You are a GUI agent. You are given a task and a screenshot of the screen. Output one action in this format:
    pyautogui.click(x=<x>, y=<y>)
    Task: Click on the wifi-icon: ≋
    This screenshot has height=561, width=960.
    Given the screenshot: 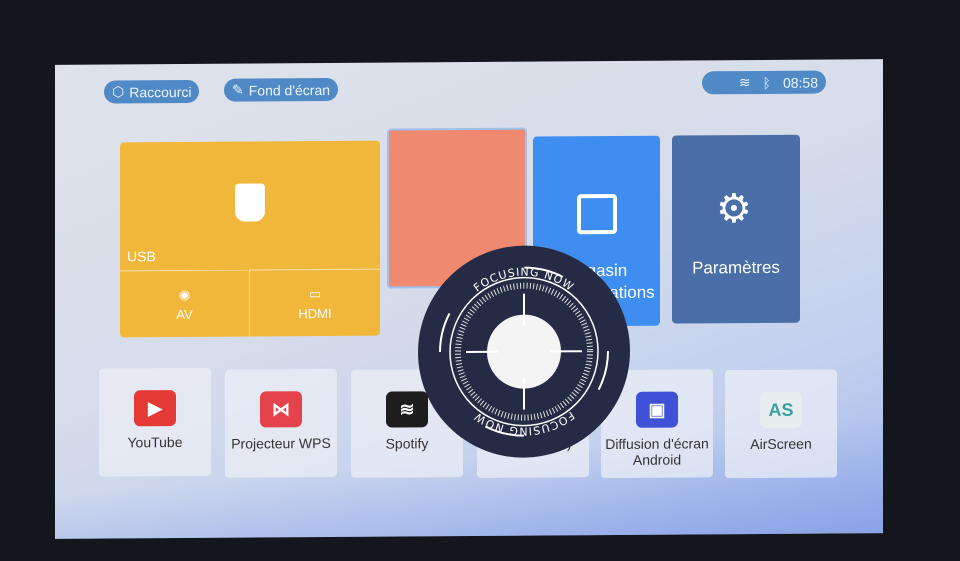 What is the action you would take?
    pyautogui.click(x=744, y=82)
    